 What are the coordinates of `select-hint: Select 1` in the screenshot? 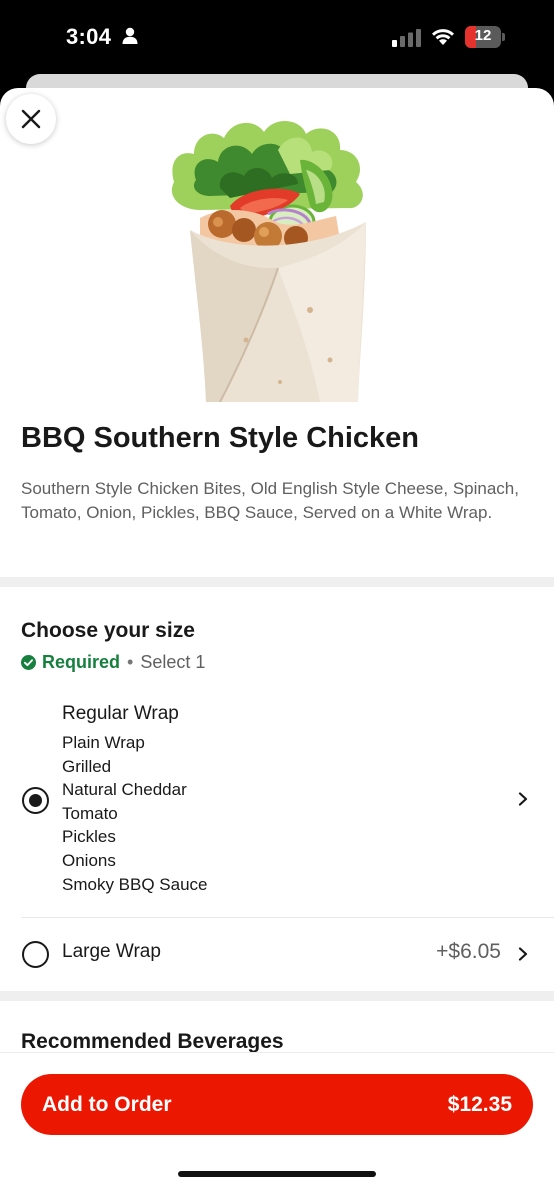 It's located at (173, 662).